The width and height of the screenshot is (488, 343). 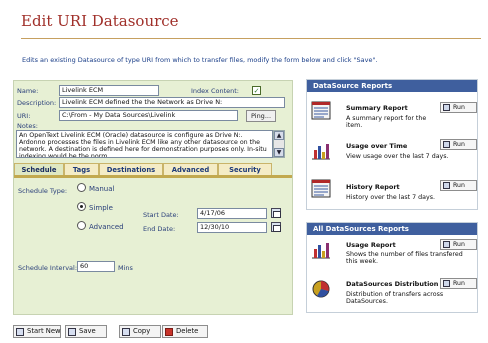 What do you see at coordinates (391, 197) in the screenshot?
I see `history-report-subtitle: History over the last 7 days.` at bounding box center [391, 197].